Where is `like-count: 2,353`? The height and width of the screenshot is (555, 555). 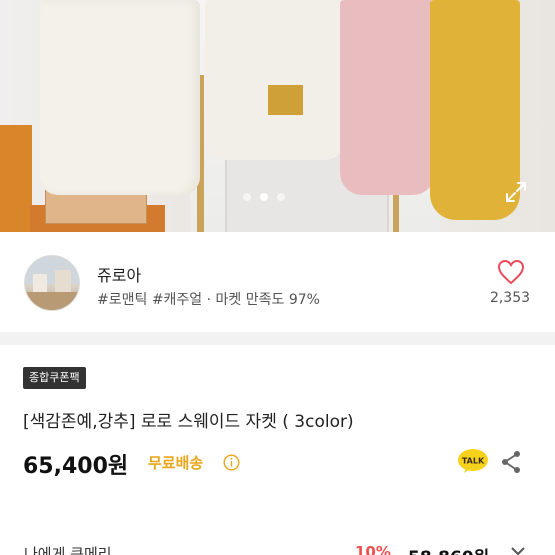 like-count: 2,353 is located at coordinates (510, 298).